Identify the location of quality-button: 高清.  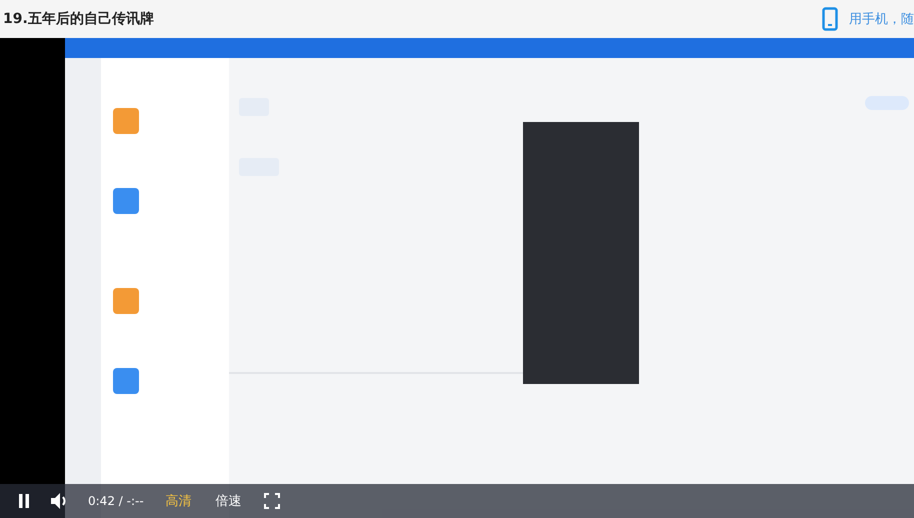
(179, 501).